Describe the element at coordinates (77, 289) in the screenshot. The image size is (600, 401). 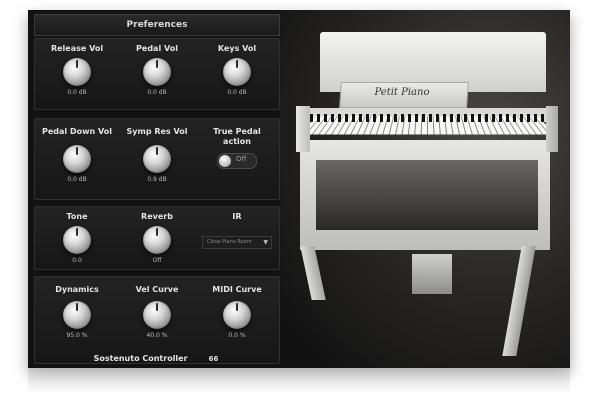
I see `dynamics-label: Dynamics` at that location.